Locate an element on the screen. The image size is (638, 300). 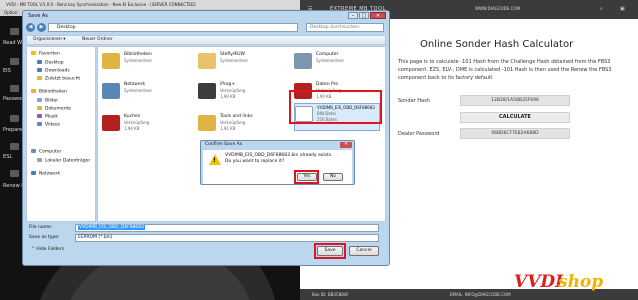
forward-icon: ▶ is located at coordinates (41, 27).